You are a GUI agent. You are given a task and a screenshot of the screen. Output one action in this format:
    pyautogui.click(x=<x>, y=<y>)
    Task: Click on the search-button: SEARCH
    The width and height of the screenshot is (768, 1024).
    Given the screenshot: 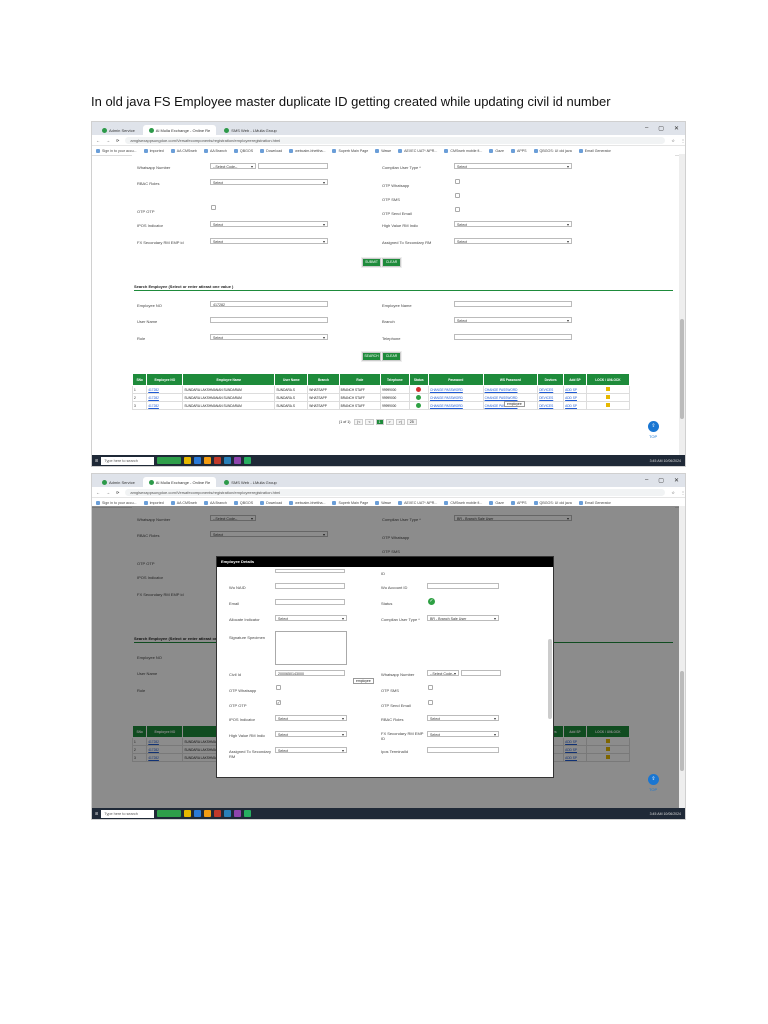 What is the action you would take?
    pyautogui.click(x=371, y=356)
    